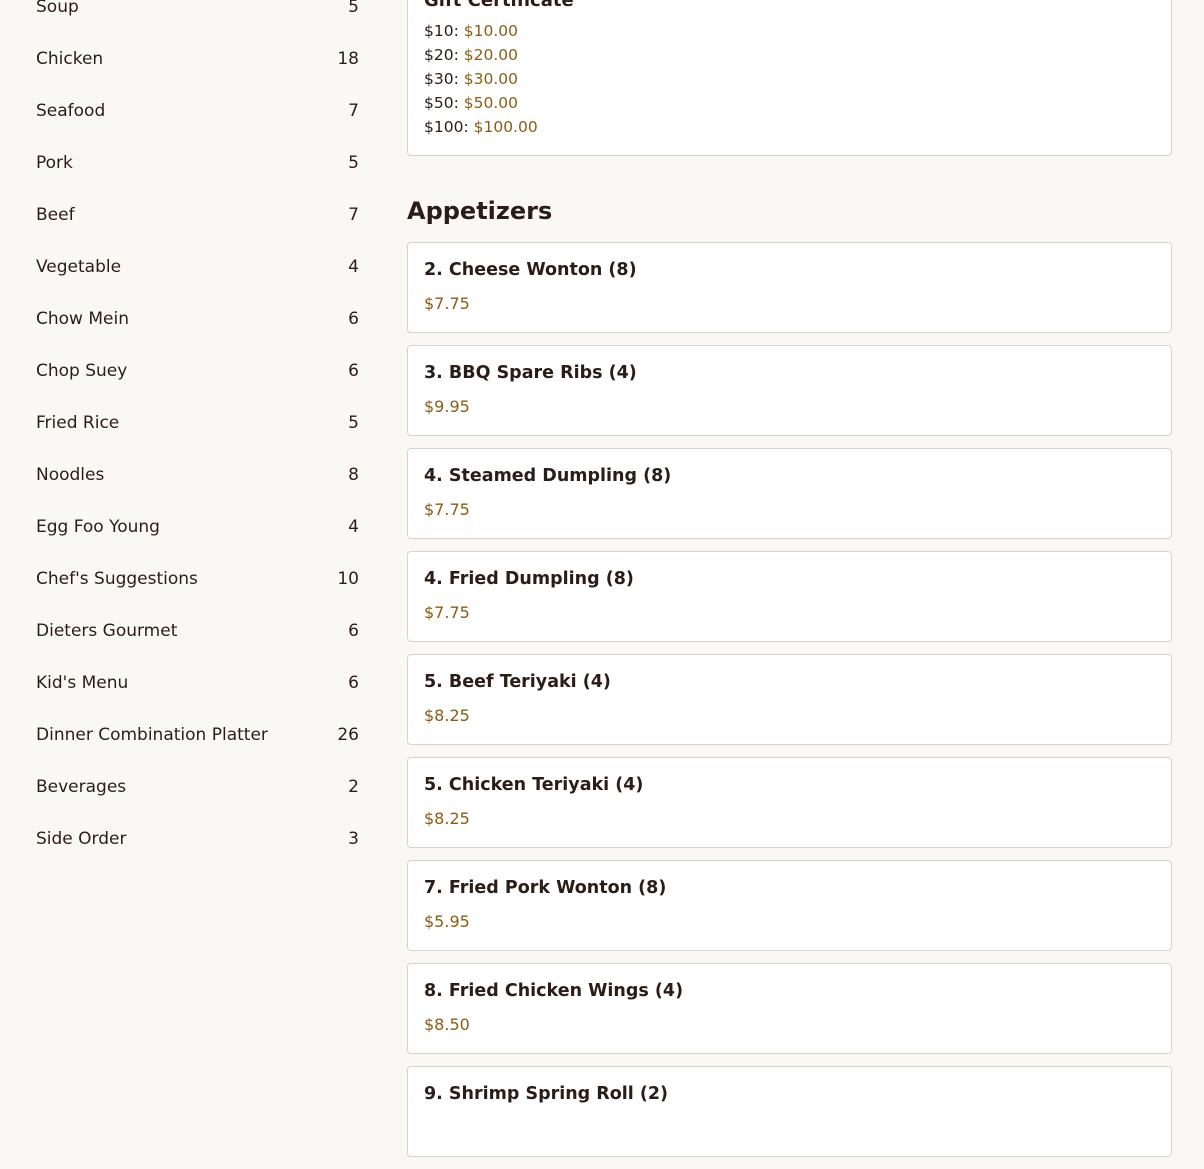 This screenshot has height=1169, width=1204. I want to click on menu-item-card: 9. Shrimp Spring Roll (2), so click(789, 1111).